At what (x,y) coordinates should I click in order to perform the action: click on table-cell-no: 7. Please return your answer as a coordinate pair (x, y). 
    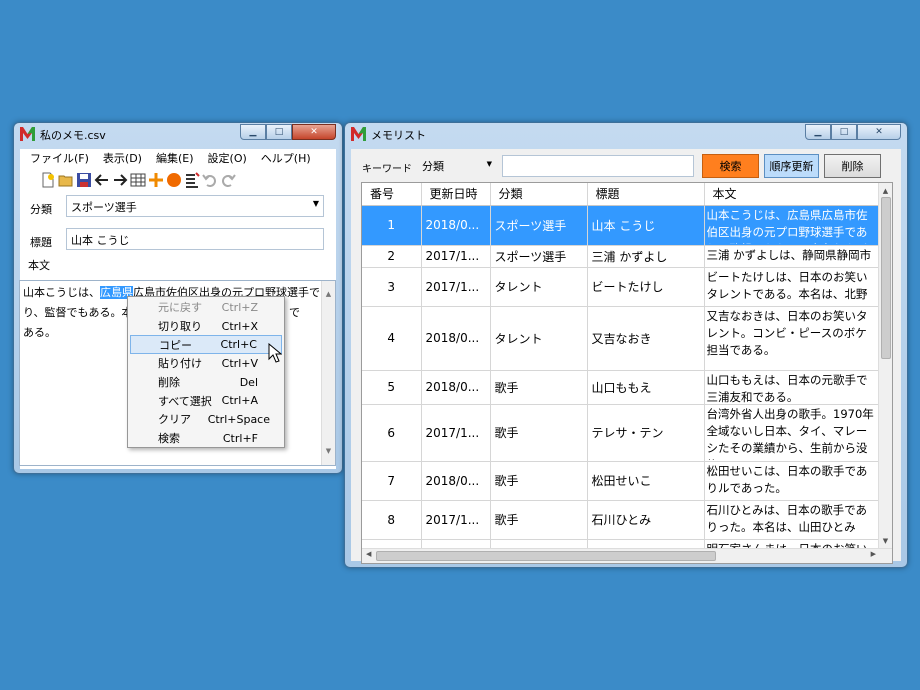
    Looking at the image, I should click on (392, 481).